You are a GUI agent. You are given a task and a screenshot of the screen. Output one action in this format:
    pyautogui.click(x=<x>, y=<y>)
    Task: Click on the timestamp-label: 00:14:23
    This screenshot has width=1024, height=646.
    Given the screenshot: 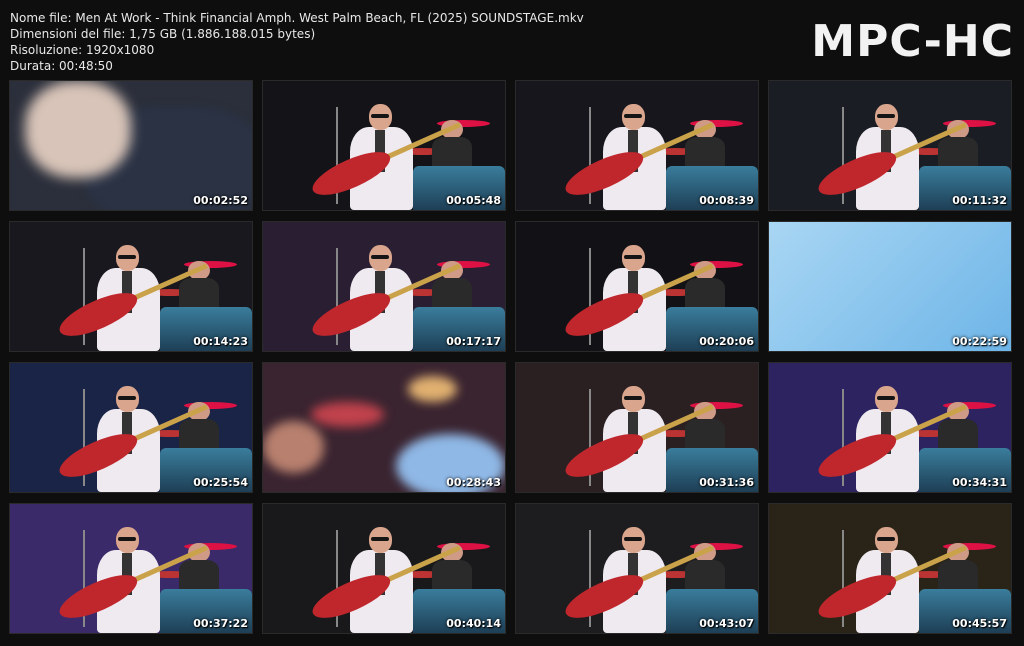 What is the action you would take?
    pyautogui.click(x=220, y=341)
    